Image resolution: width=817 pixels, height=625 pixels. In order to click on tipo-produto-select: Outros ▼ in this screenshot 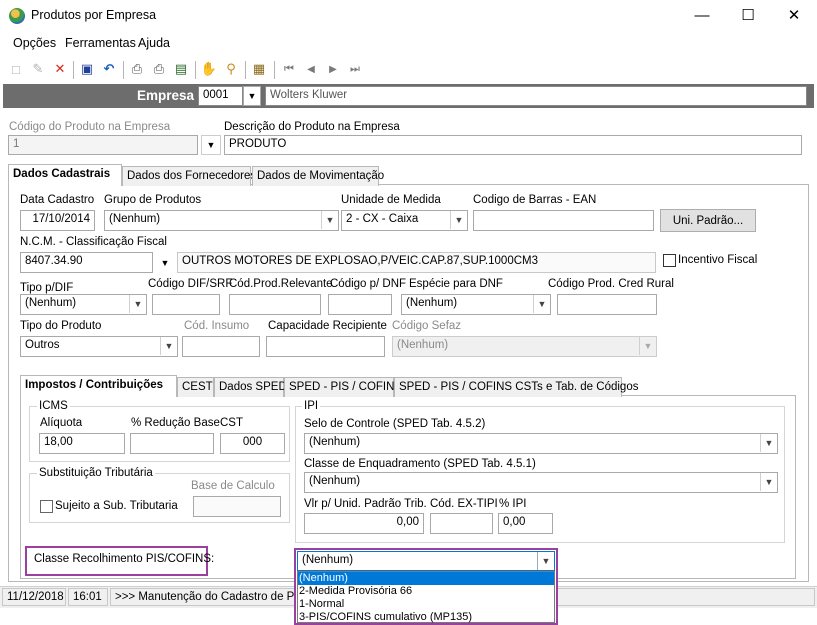, I will do `click(99, 346)`.